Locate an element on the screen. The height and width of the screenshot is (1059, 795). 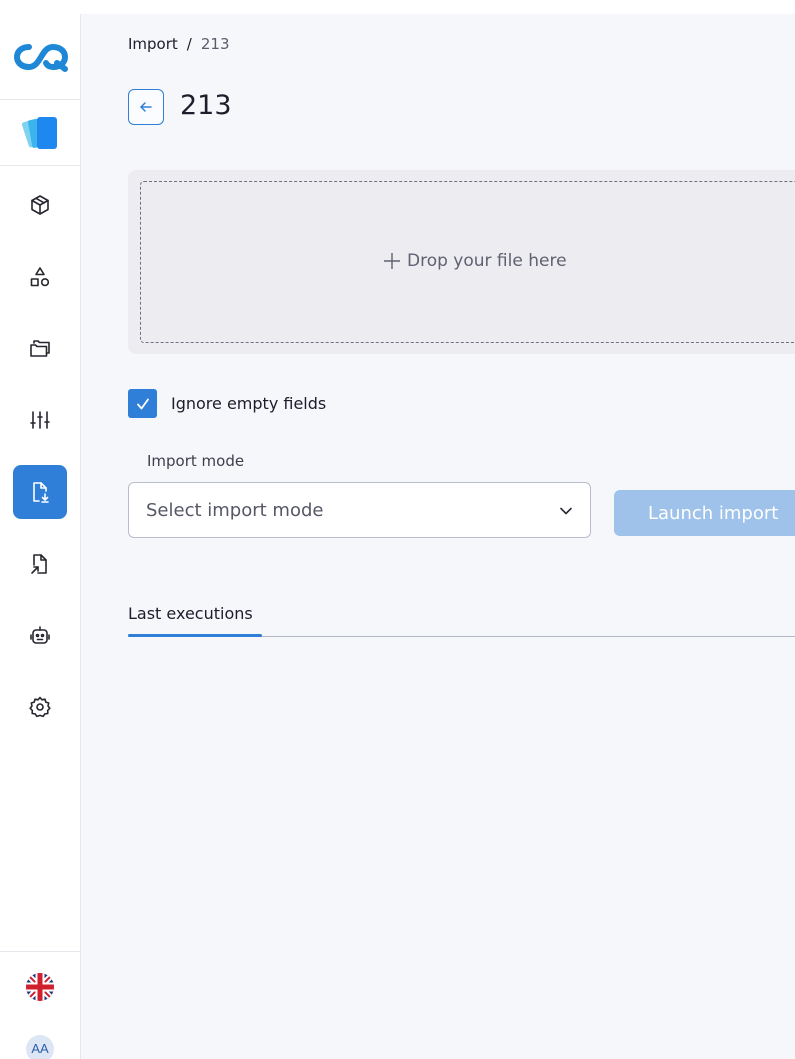
folders-icon is located at coordinates (40, 348).